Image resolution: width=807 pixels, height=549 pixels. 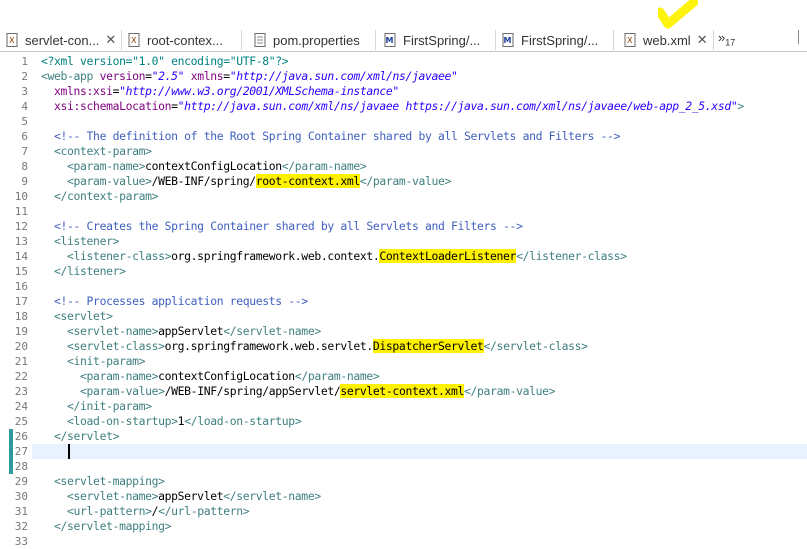 I want to click on code-token: org.springframework.web.context., so click(x=275, y=256).